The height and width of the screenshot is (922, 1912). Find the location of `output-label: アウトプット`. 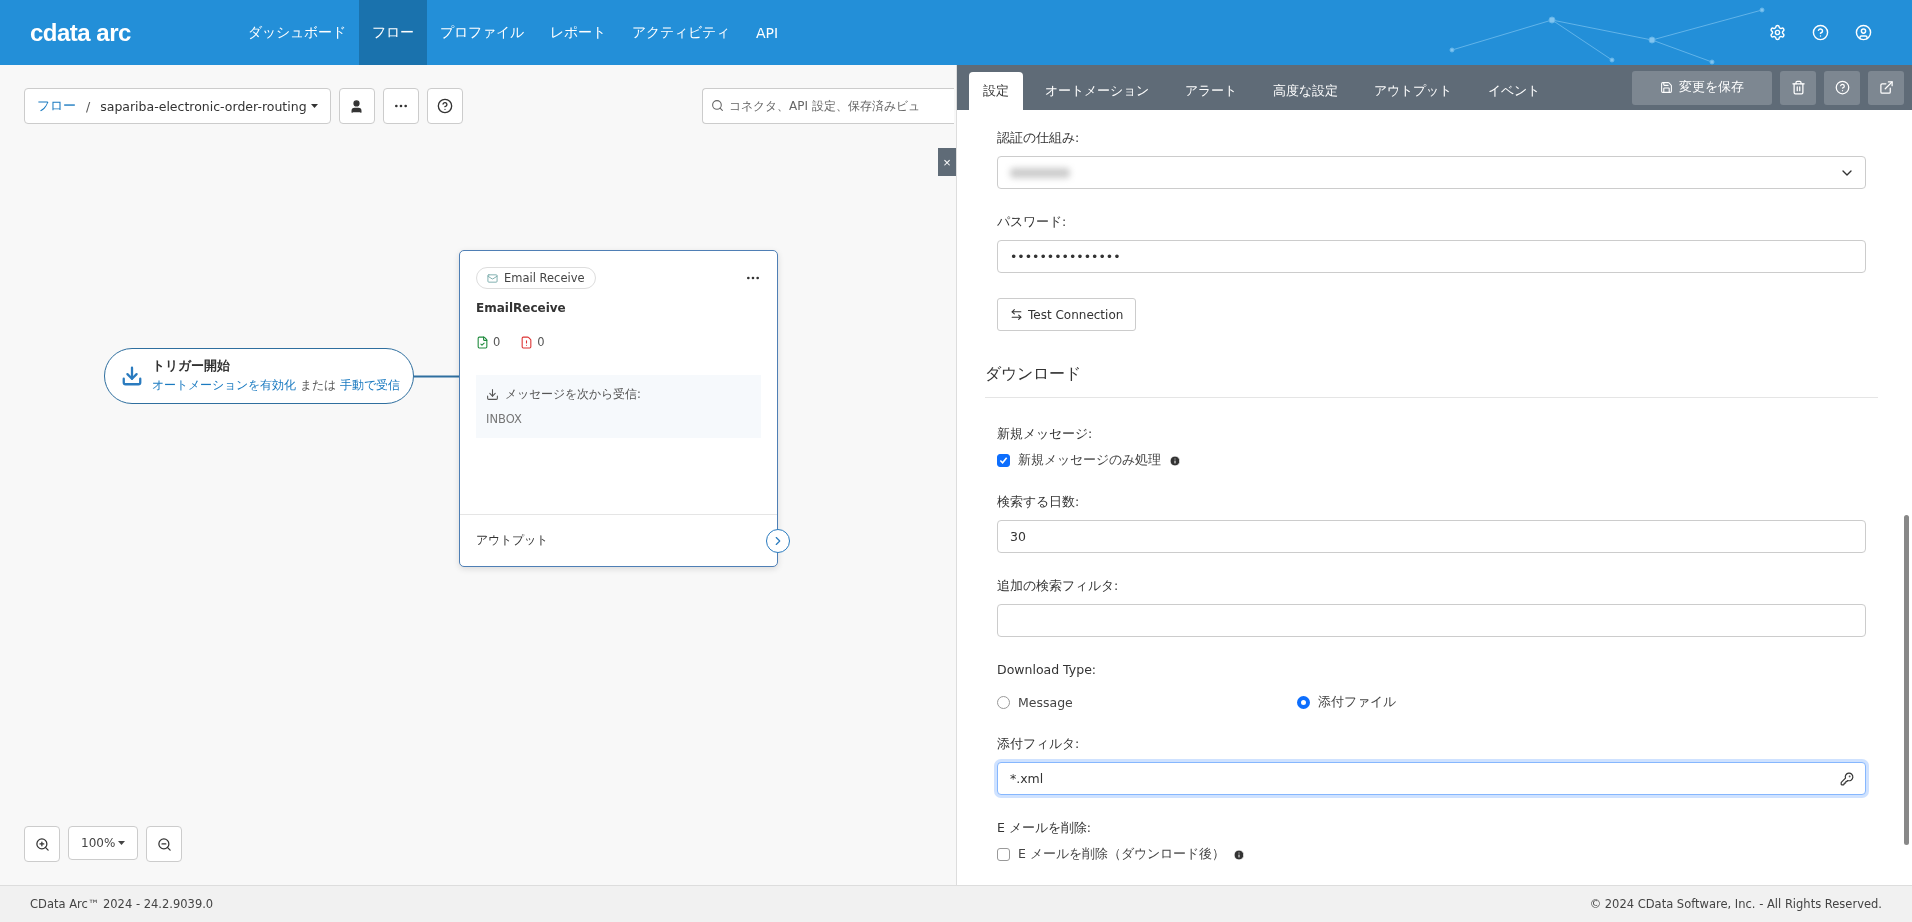

output-label: アウトプット is located at coordinates (512, 540).